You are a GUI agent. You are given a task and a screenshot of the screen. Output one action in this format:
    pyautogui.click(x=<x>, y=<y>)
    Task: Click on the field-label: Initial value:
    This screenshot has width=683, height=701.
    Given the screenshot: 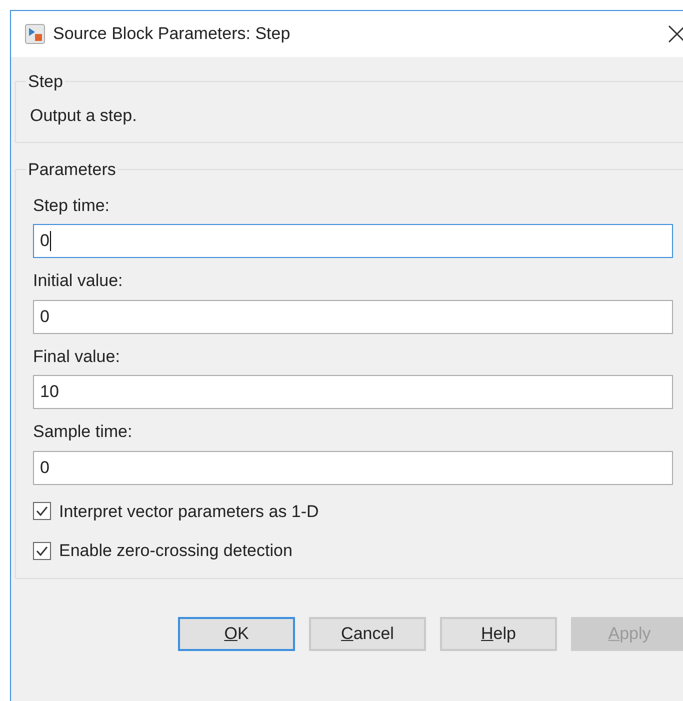 What is the action you would take?
    pyautogui.click(x=78, y=281)
    